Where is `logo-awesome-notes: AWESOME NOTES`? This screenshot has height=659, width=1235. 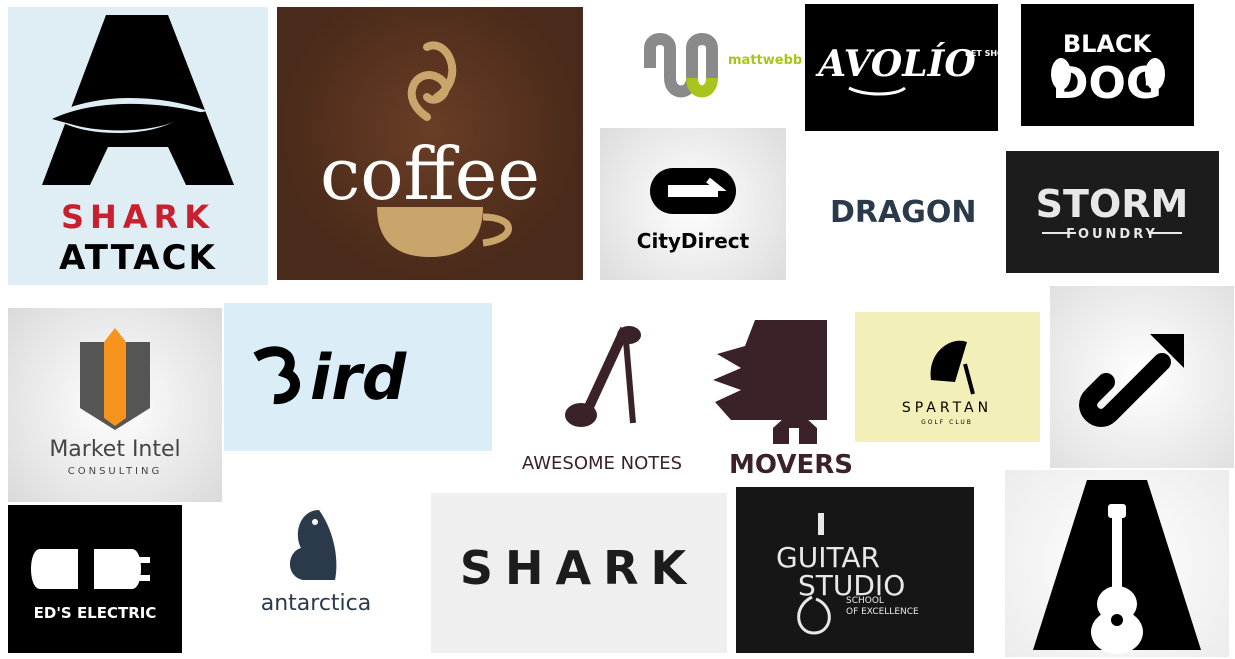 logo-awesome-notes: AWESOME NOTES is located at coordinates (602, 402).